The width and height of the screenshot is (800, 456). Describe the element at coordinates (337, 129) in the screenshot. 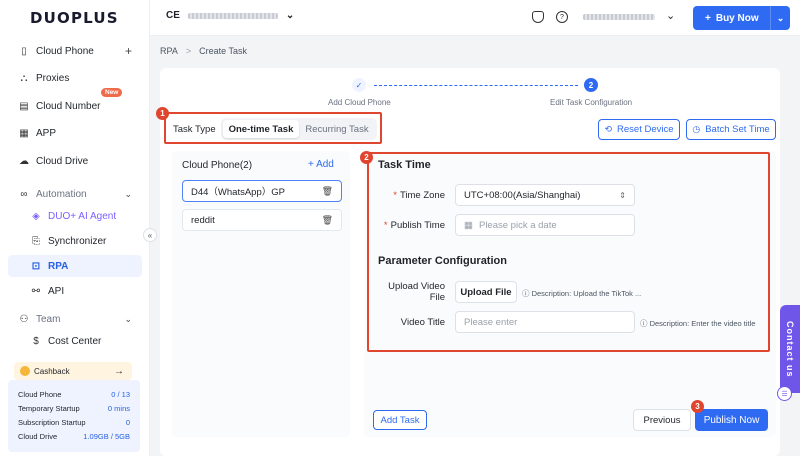

I see `recurring-task-tab: Recurring Task` at that location.